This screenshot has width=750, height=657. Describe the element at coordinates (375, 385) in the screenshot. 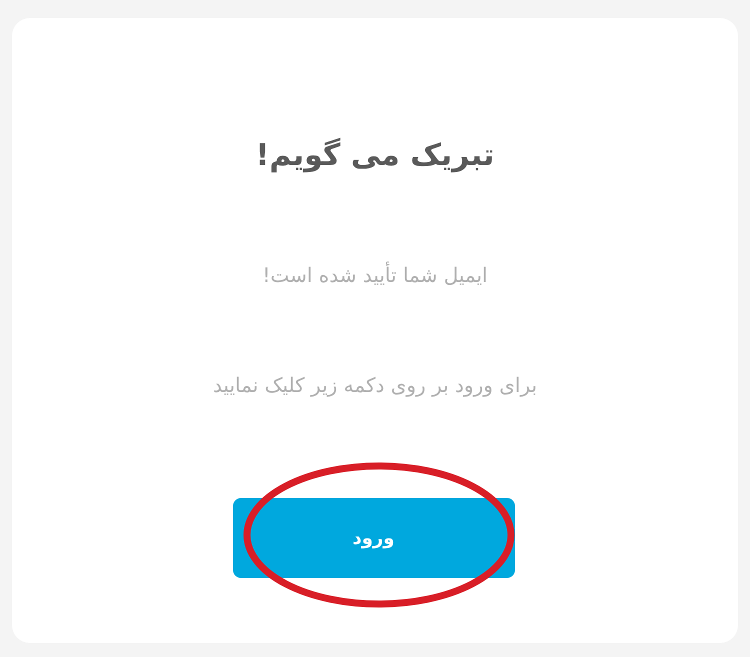

I see `instruction-text: برای ورود بر روی دکمه زیر کلیک نمایید` at that location.